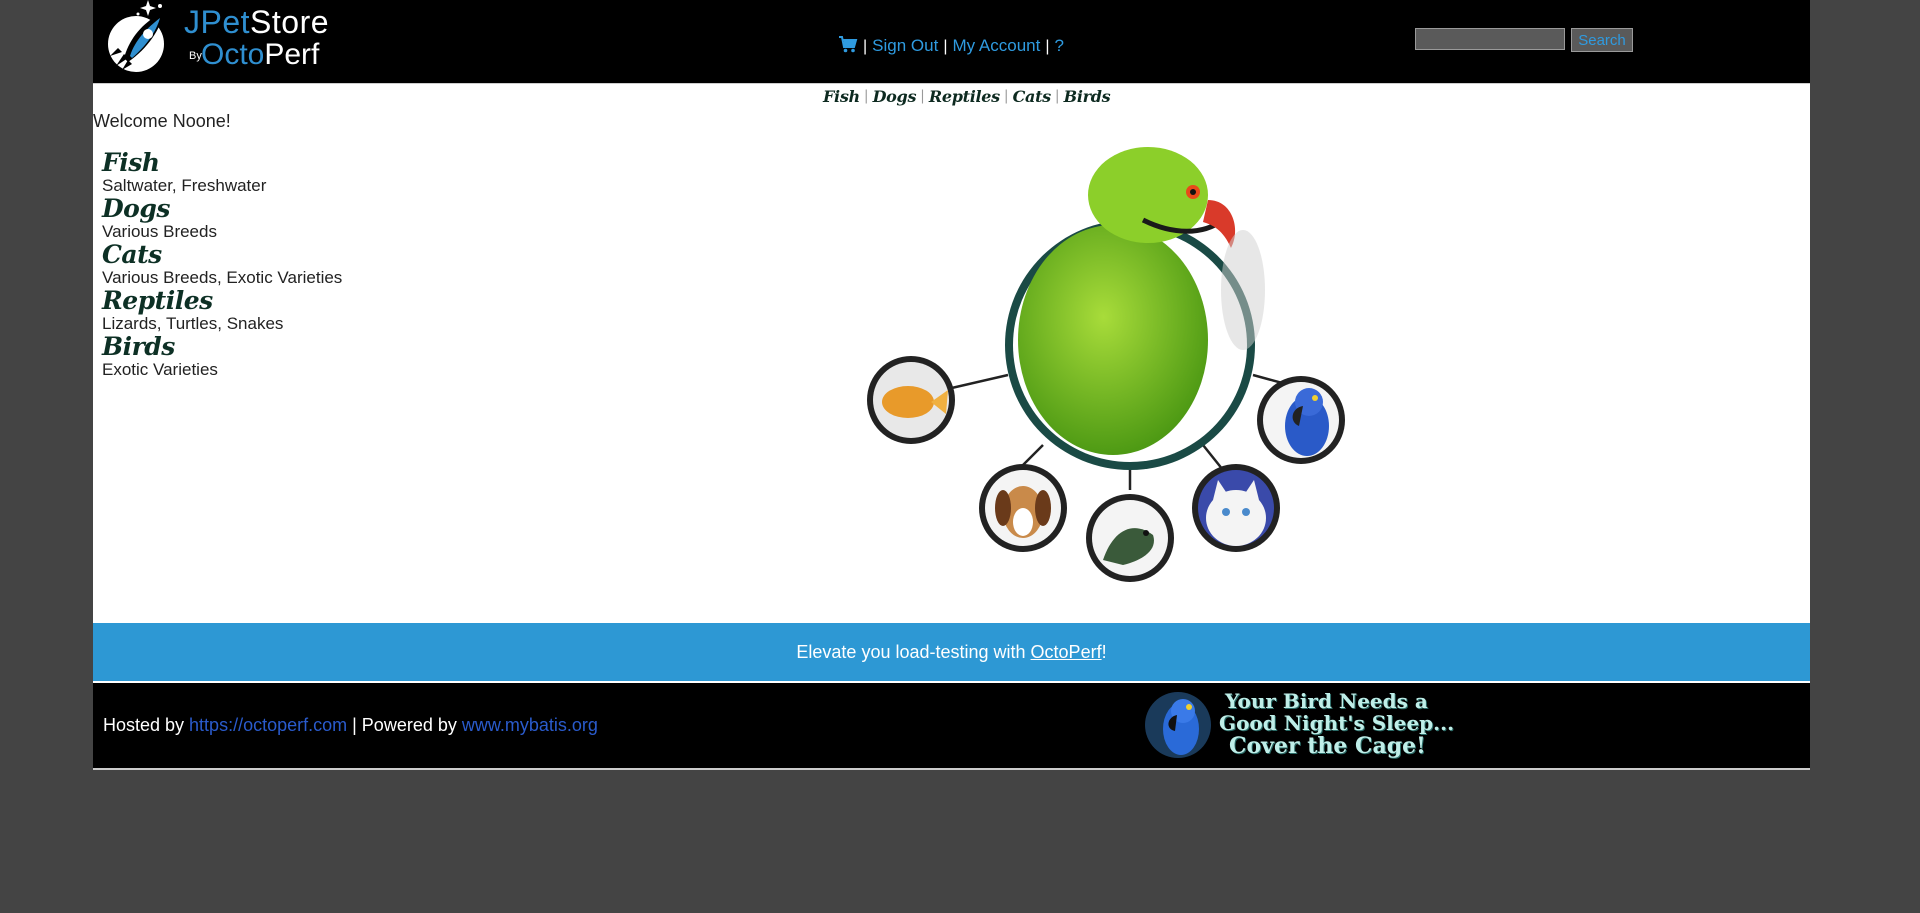 The width and height of the screenshot is (1920, 913). I want to click on banner-line-3: Cover the Cage!, so click(1327, 746).